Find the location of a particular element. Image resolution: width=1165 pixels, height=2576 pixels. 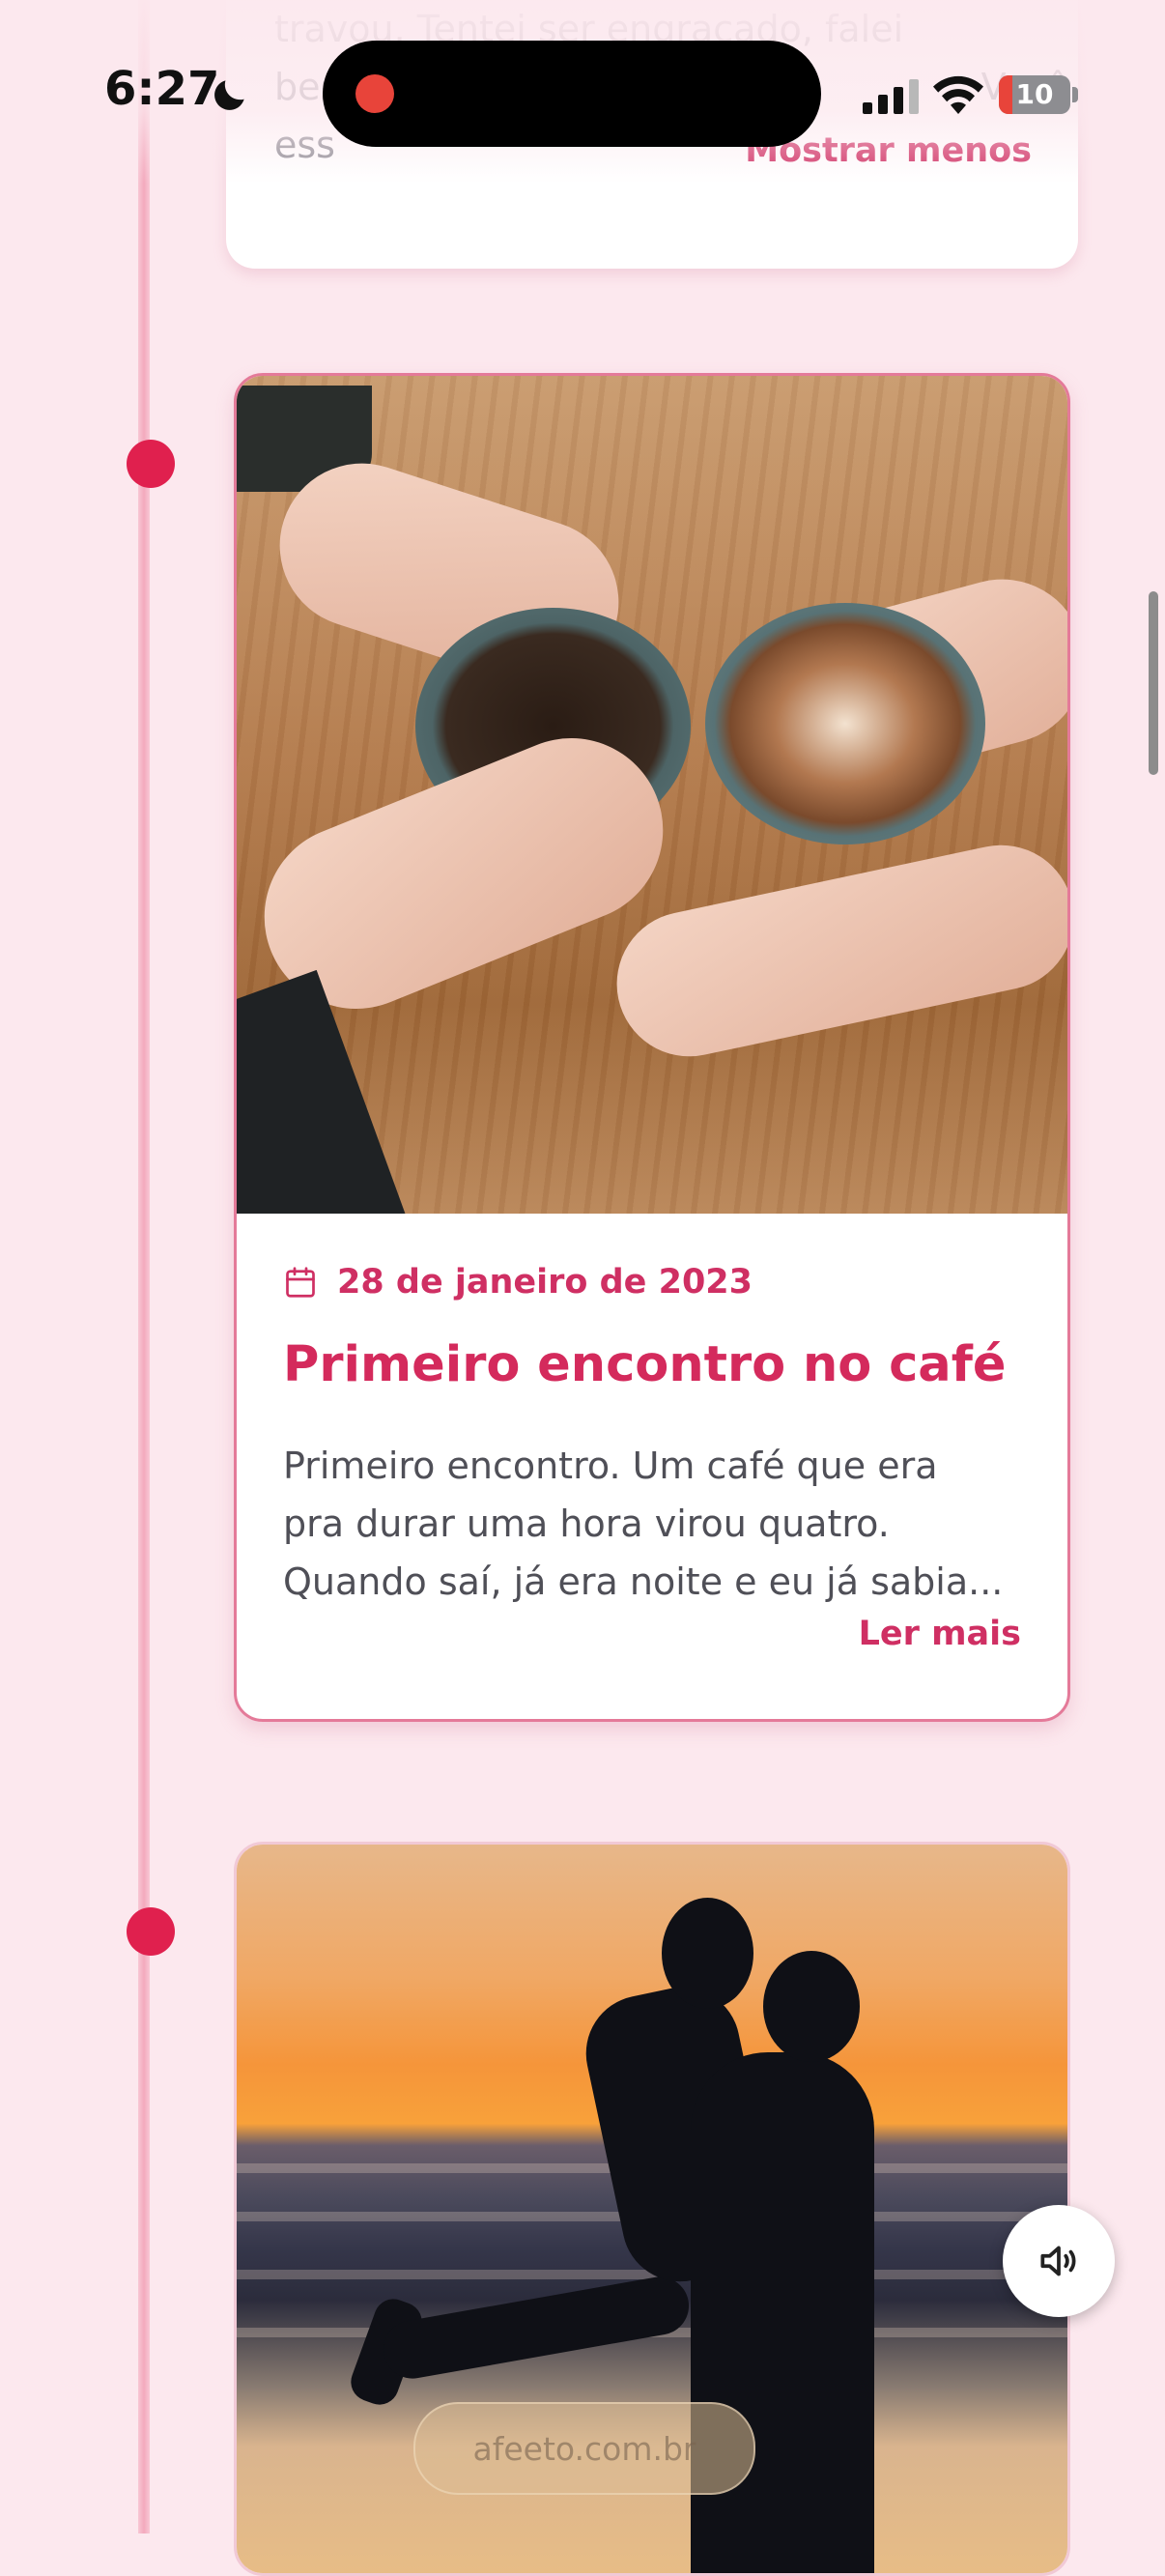

read-more-button: Ler mais is located at coordinates (940, 1634).